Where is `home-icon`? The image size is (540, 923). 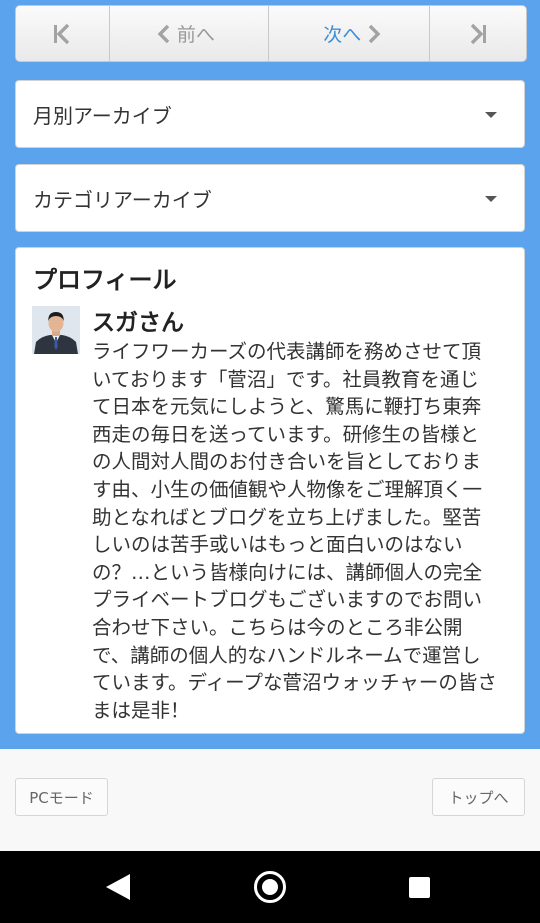
home-icon is located at coordinates (270, 887).